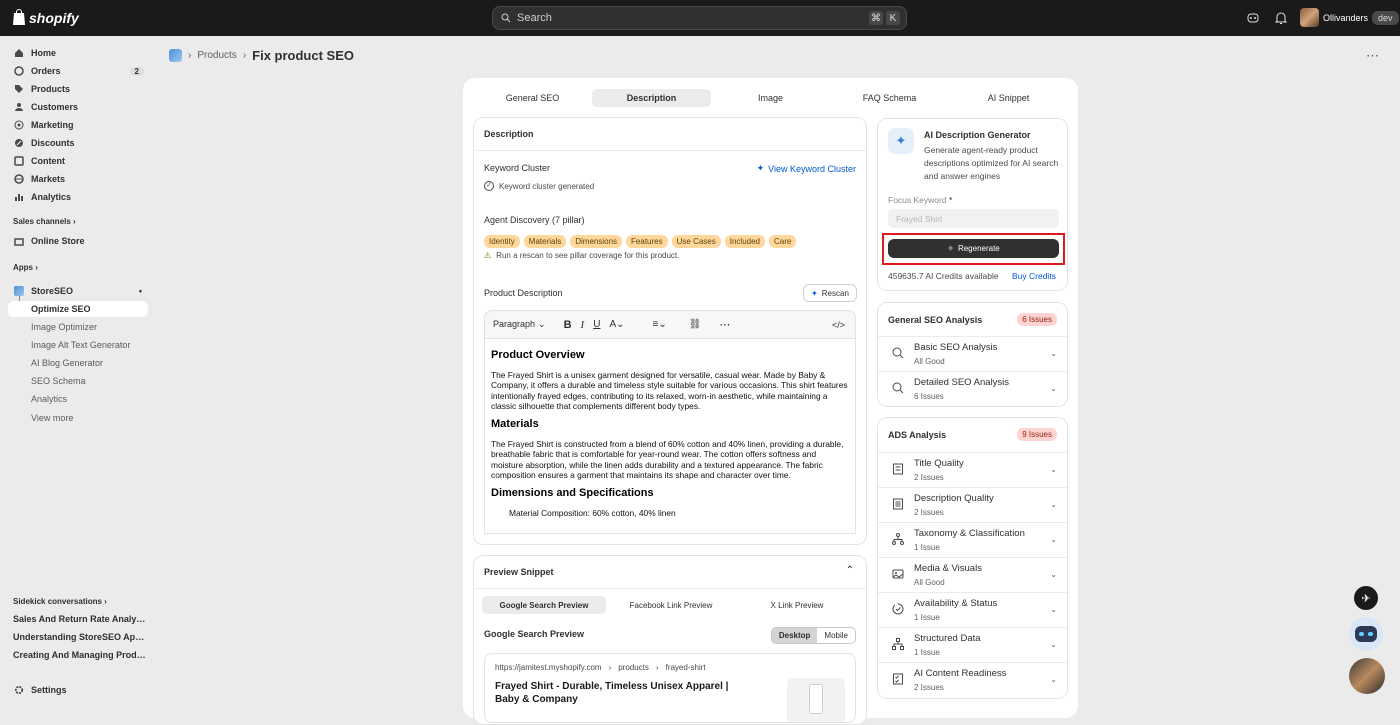  Describe the element at coordinates (660, 324) in the screenshot. I see `align-icon: ≡⌄` at that location.